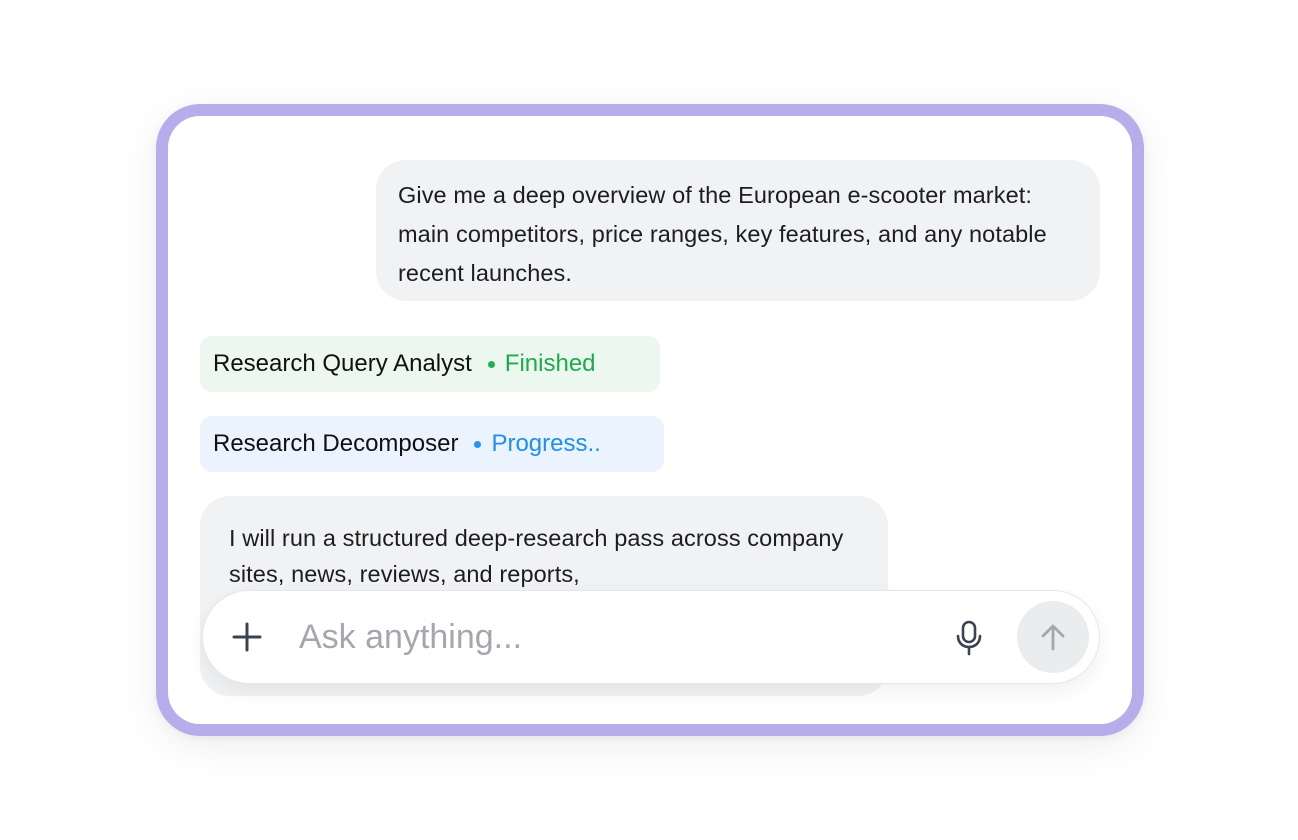  I want to click on agent-status-research-query-analyst: Research Query Analyst Finished, so click(430, 364).